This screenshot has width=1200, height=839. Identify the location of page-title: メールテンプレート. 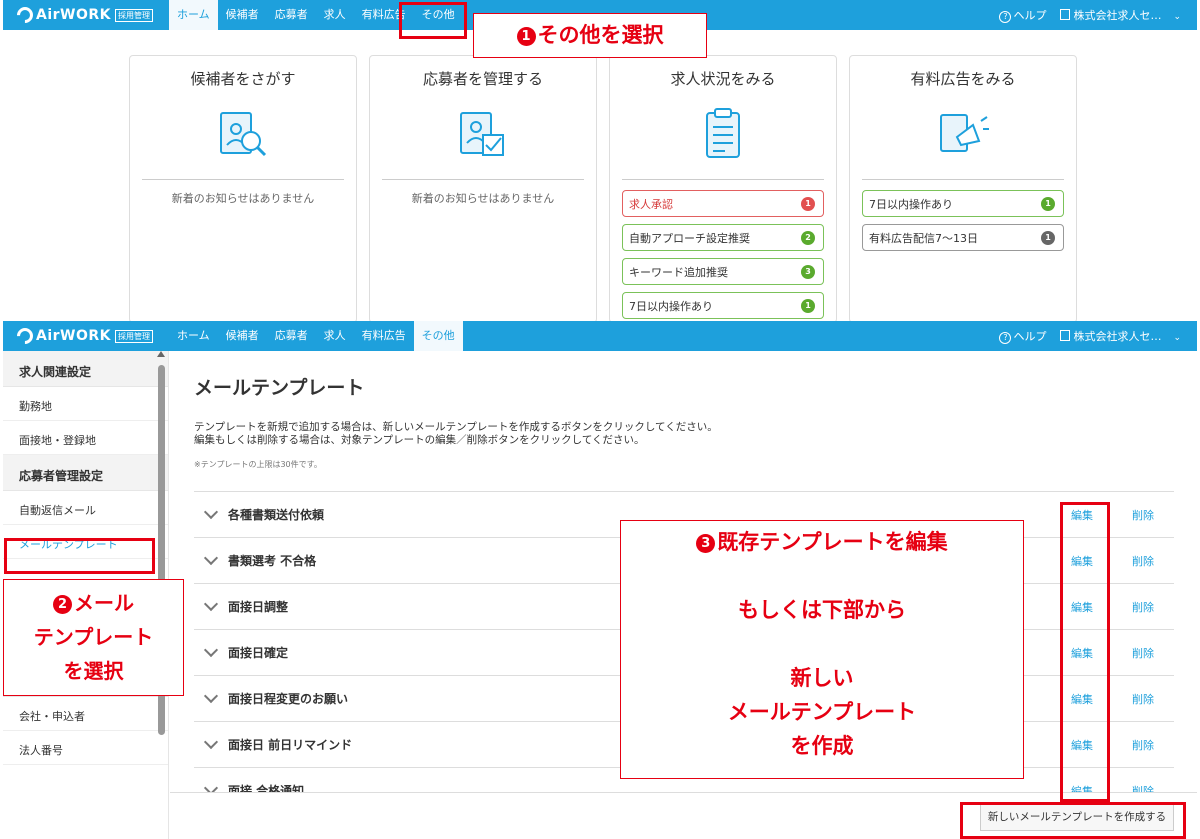
(279, 388).